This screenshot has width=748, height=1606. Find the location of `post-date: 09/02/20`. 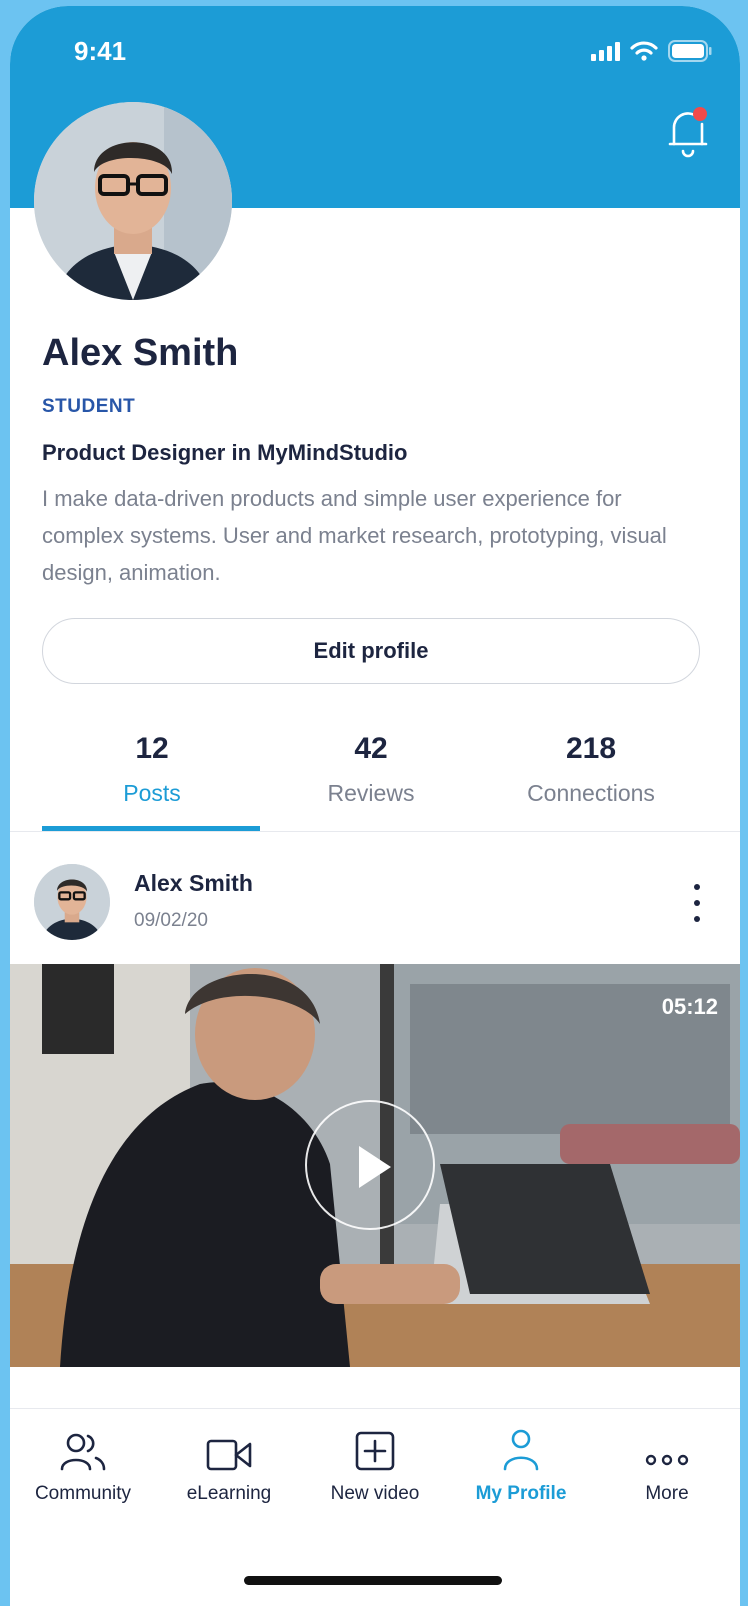

post-date: 09/02/20 is located at coordinates (171, 920).